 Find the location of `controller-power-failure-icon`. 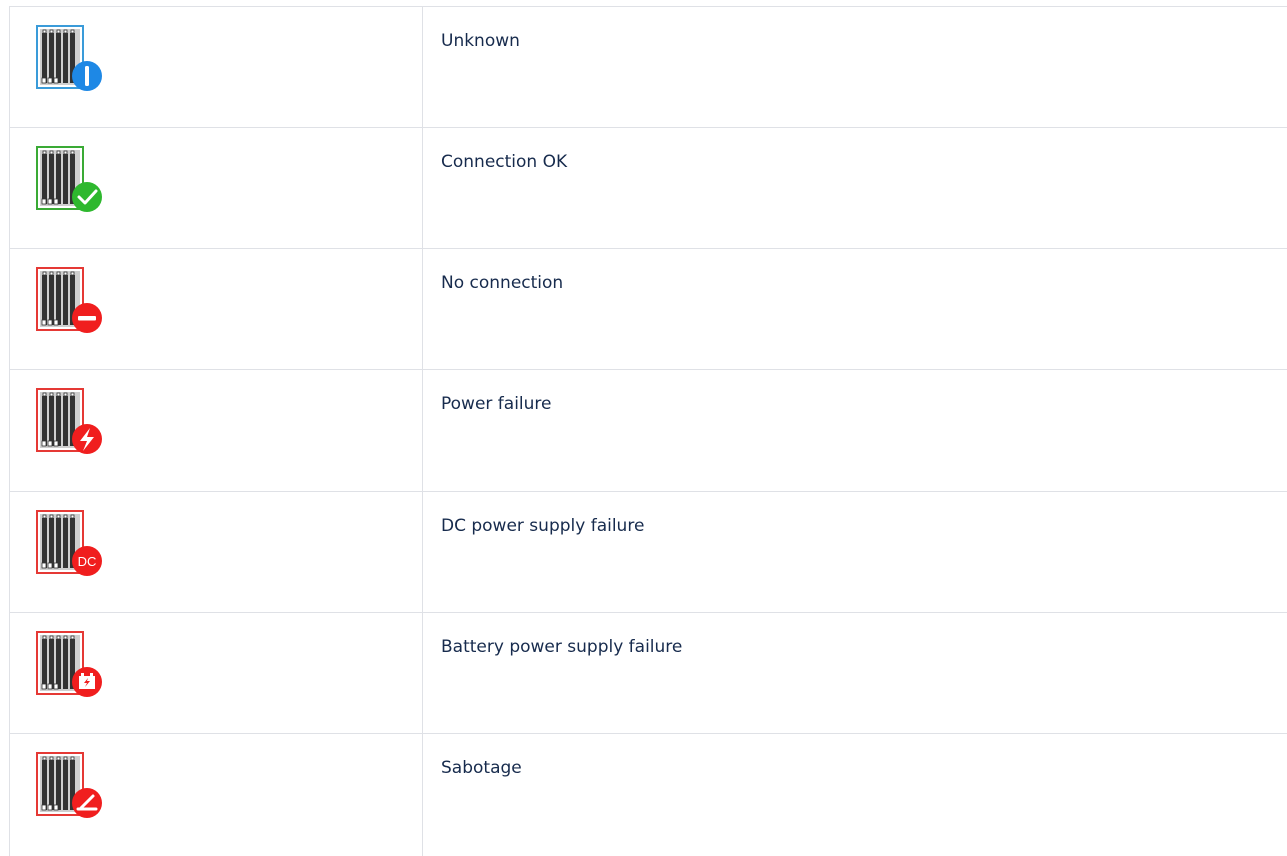

controller-power-failure-icon is located at coordinates (70, 422).